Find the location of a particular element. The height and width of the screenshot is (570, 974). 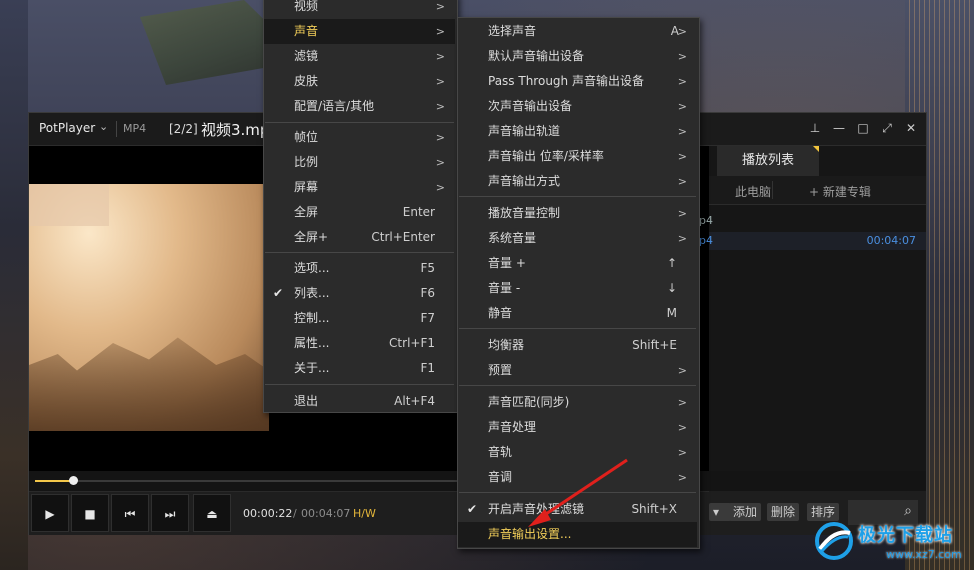

watermark-logo-icon is located at coordinates (834, 541).